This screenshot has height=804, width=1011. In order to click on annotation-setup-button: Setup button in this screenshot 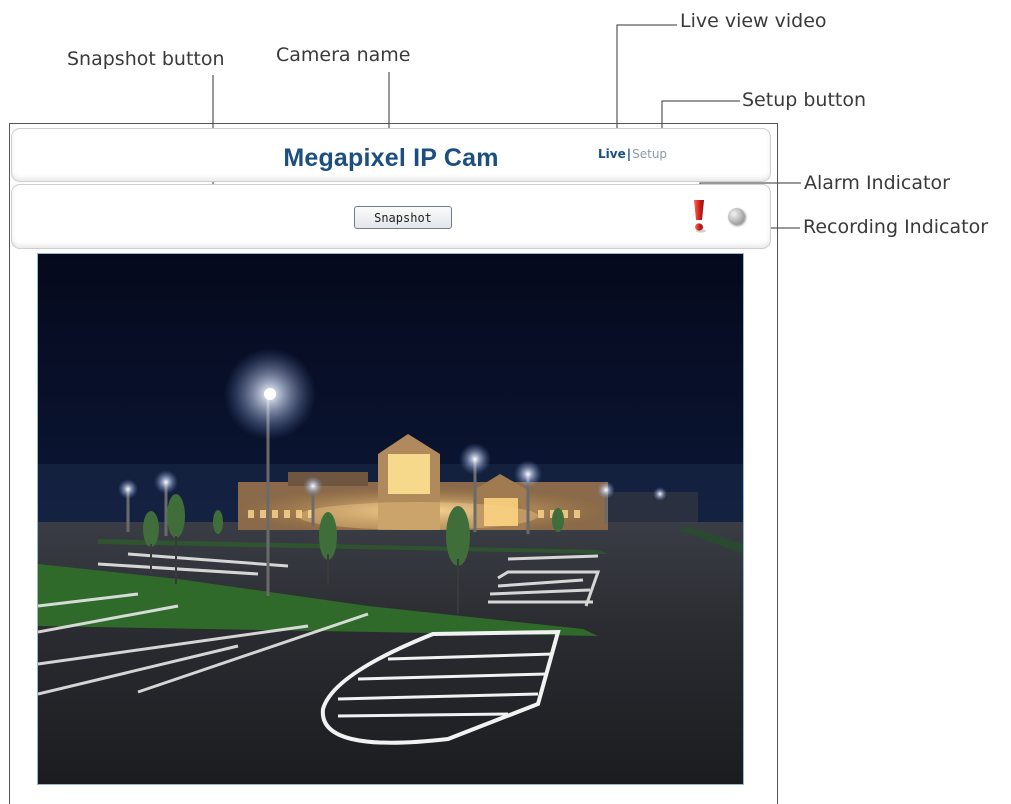, I will do `click(804, 100)`.